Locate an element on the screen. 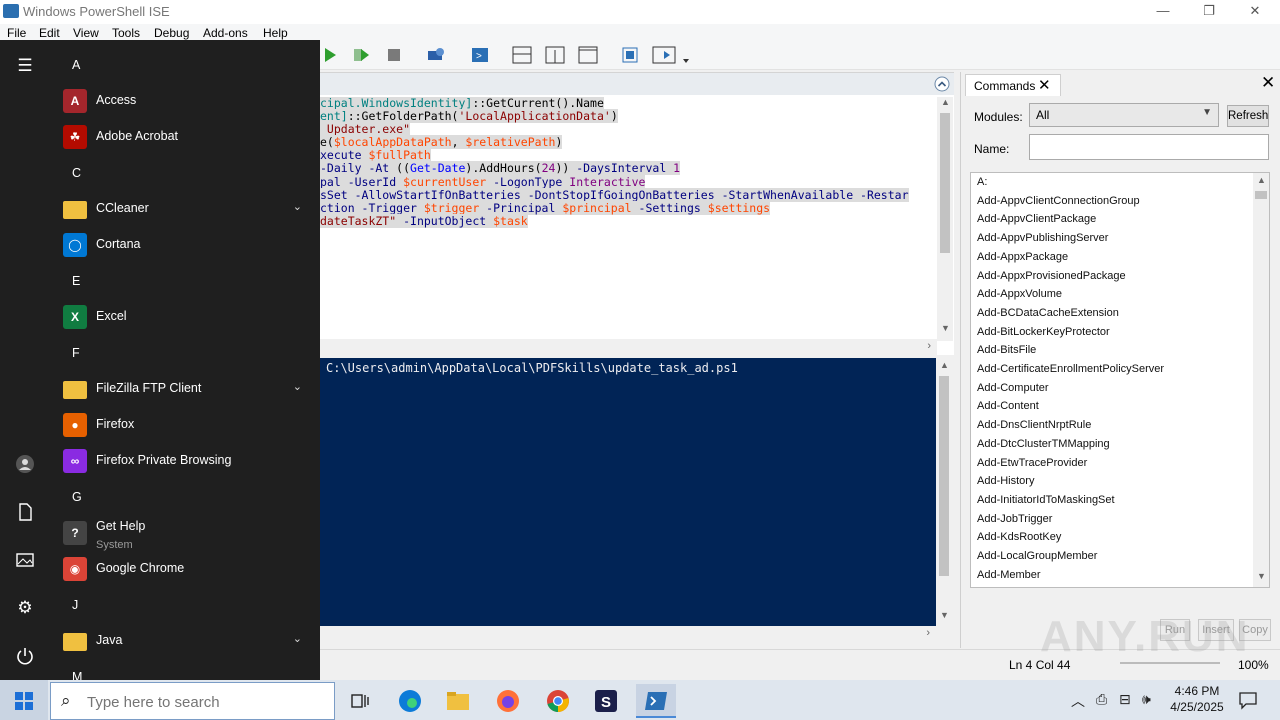 This screenshot has height=720, width=1280. group-letter-j: J is located at coordinates (75, 605).